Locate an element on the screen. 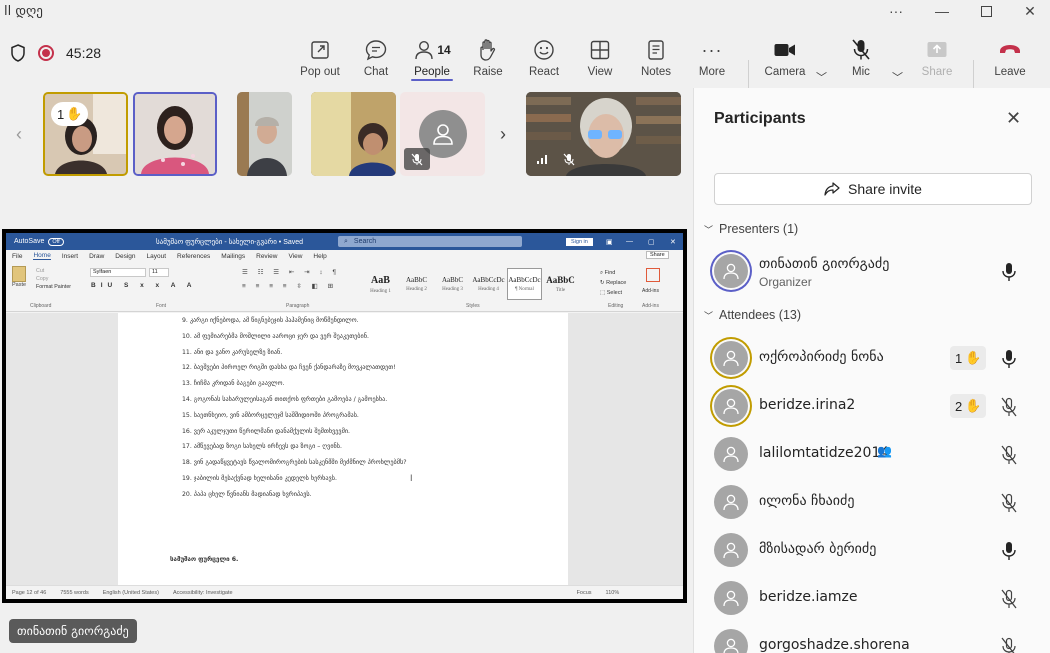  font-format-buttons: BIU S x x A A is located at coordinates (143, 285).